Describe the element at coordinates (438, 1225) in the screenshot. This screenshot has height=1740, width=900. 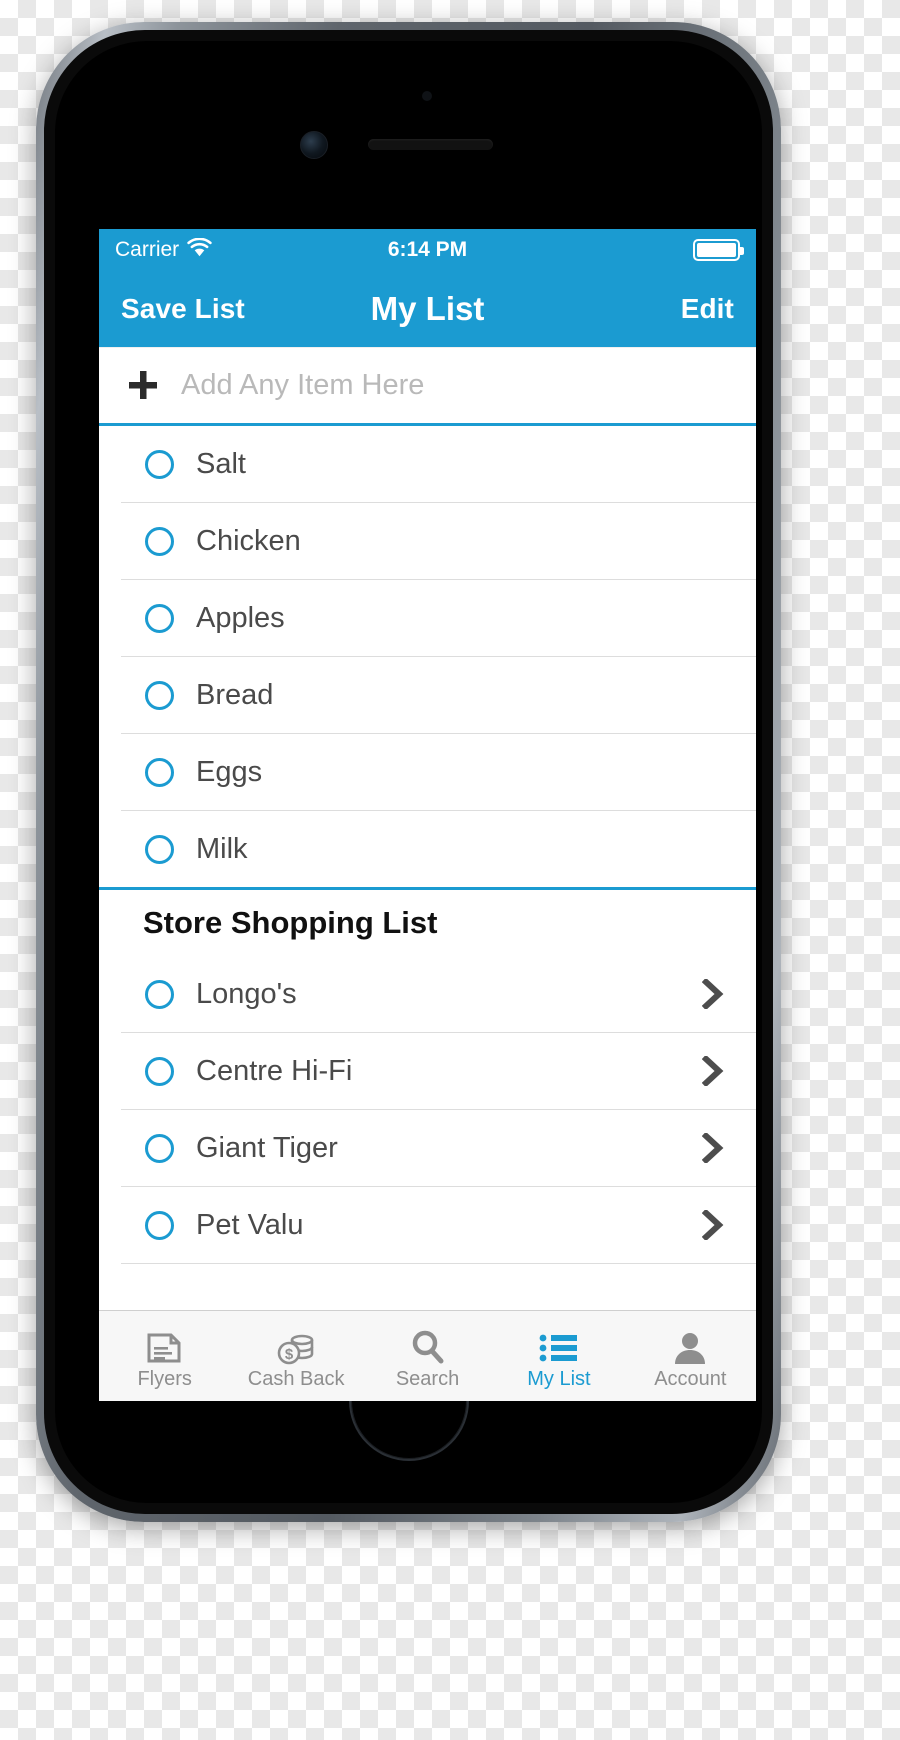
I see `list-item: Pet Valu` at that location.